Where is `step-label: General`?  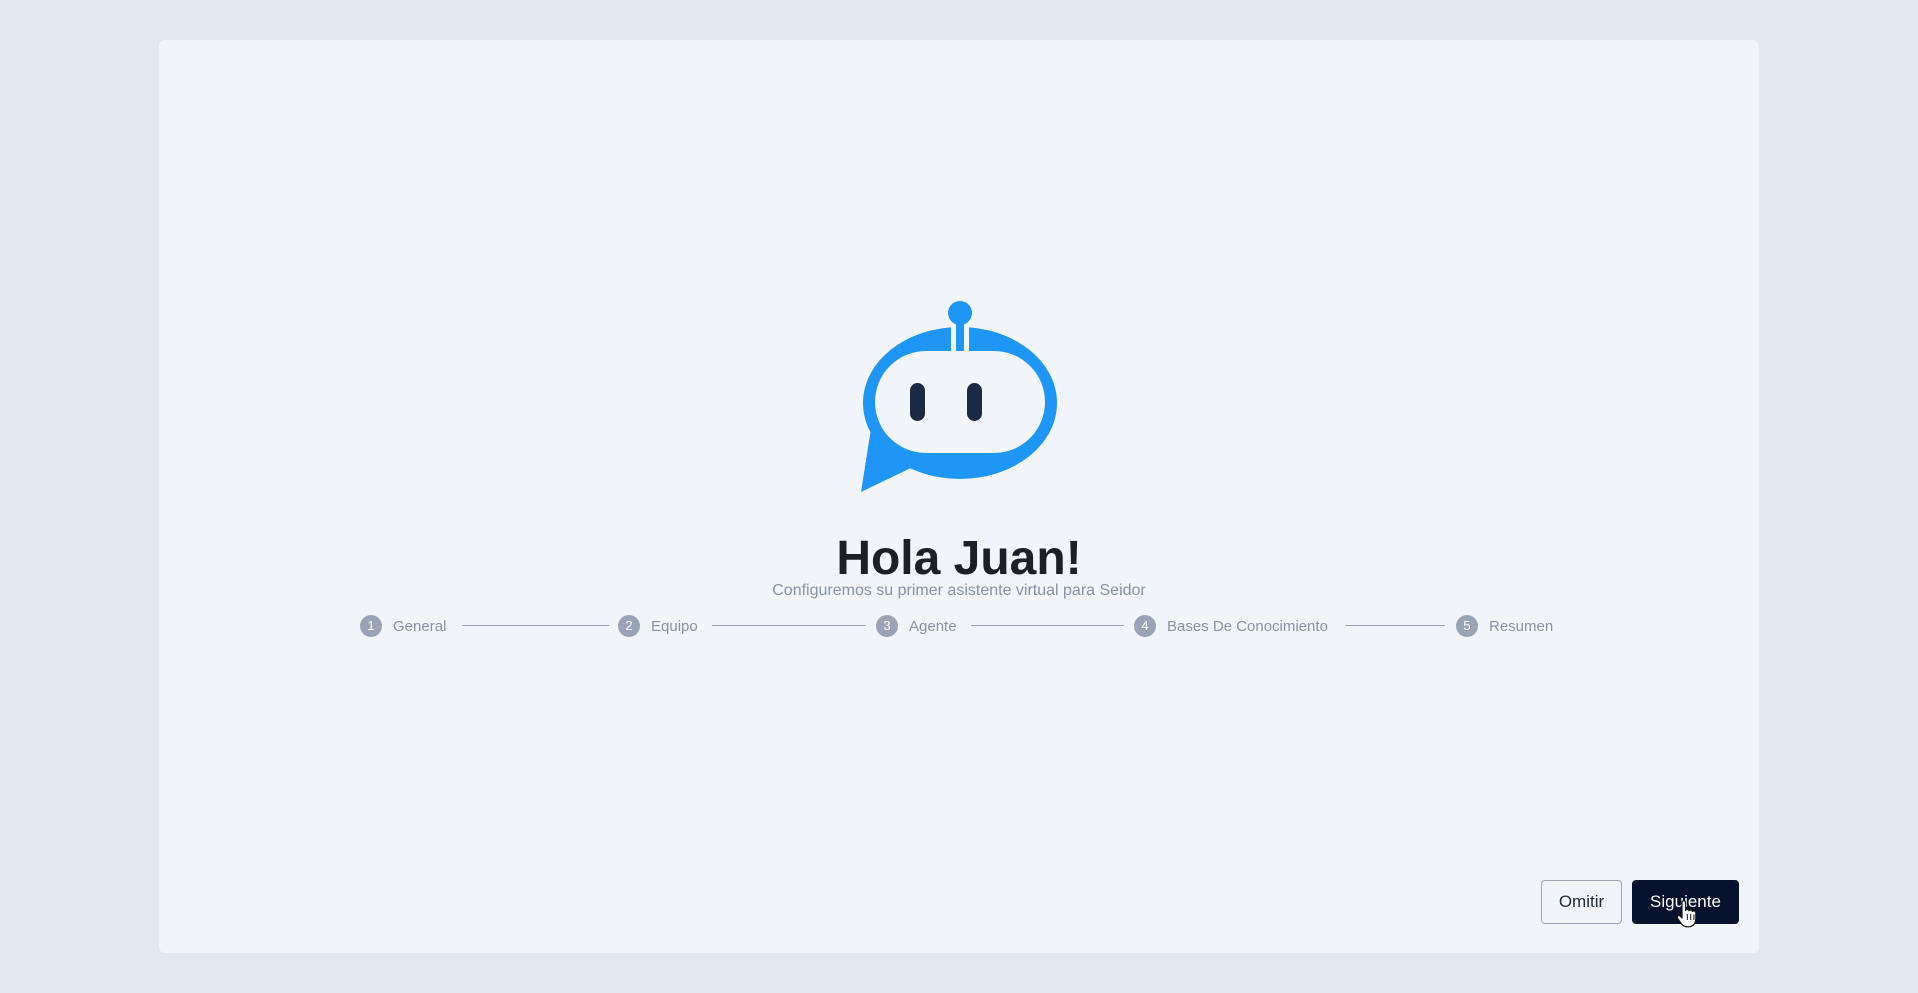
step-label: General is located at coordinates (420, 626).